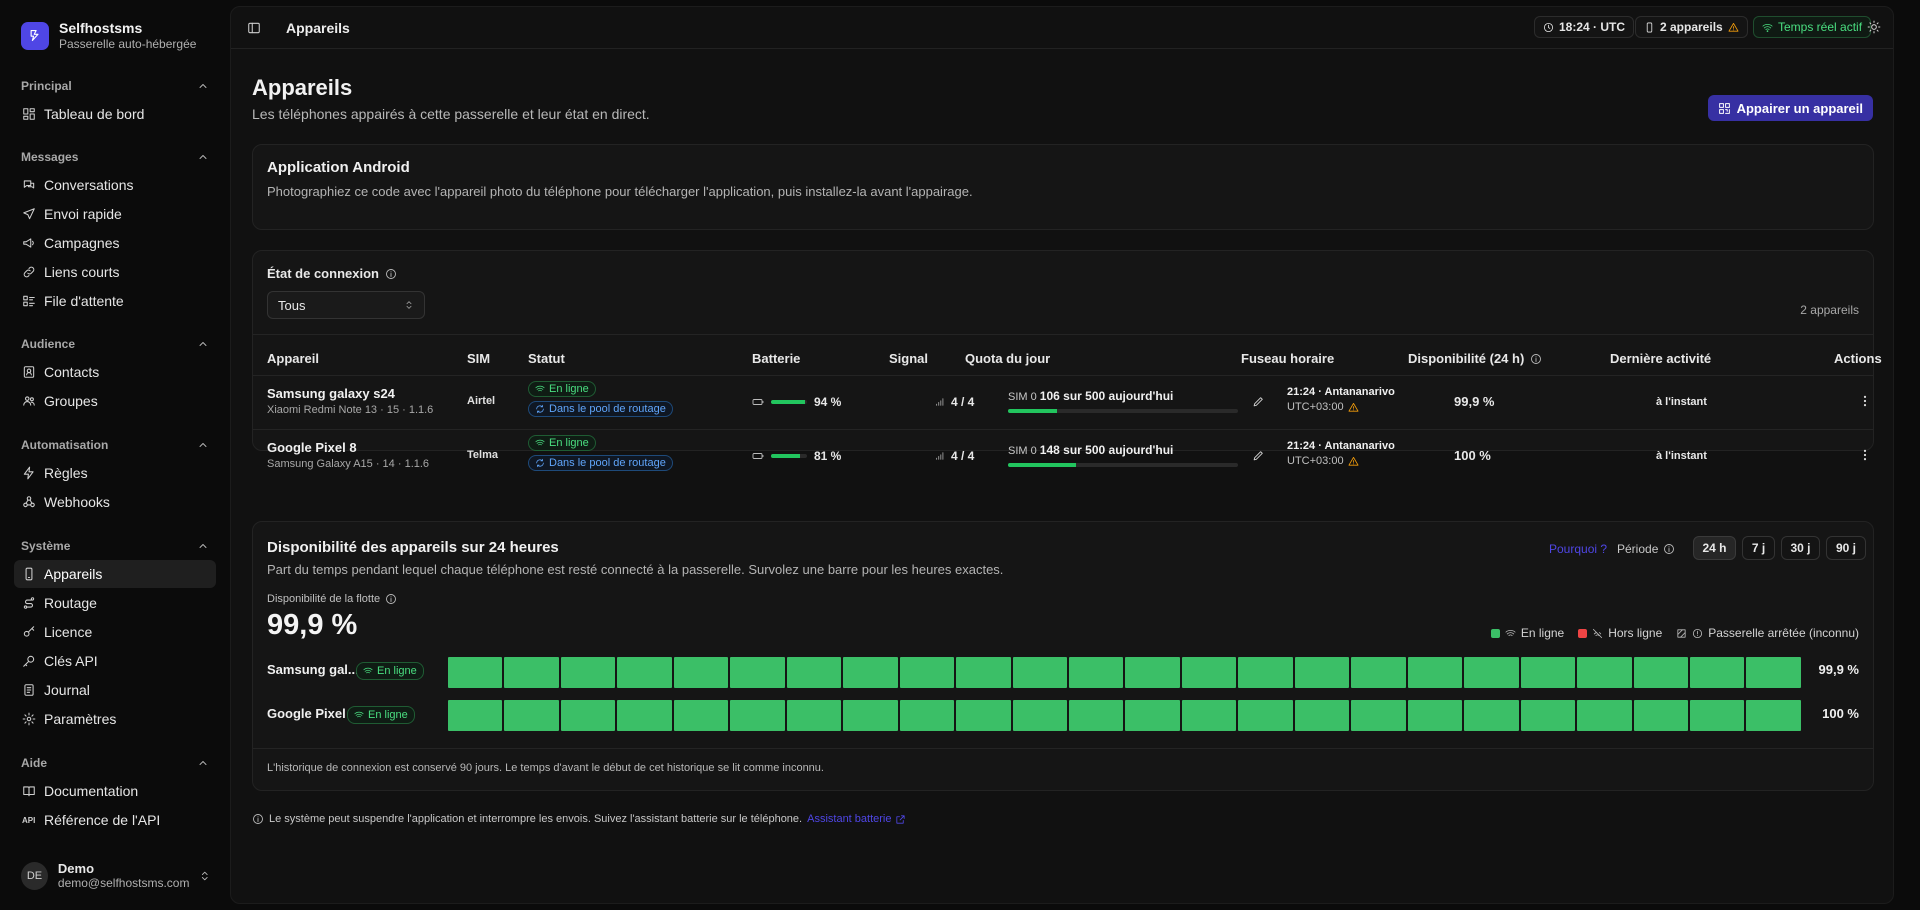  Describe the element at coordinates (569, 389) in the screenshot. I see `status-text: En ligne` at that location.